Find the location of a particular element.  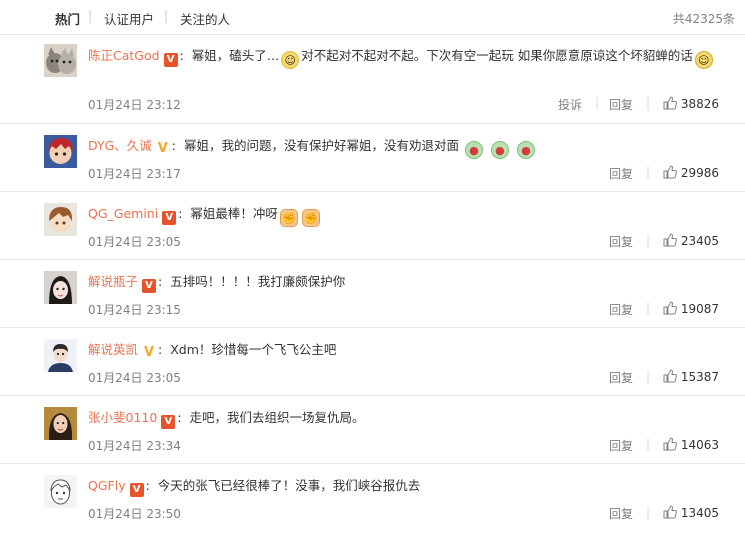

comment-username: QGFly is located at coordinates (107, 485).